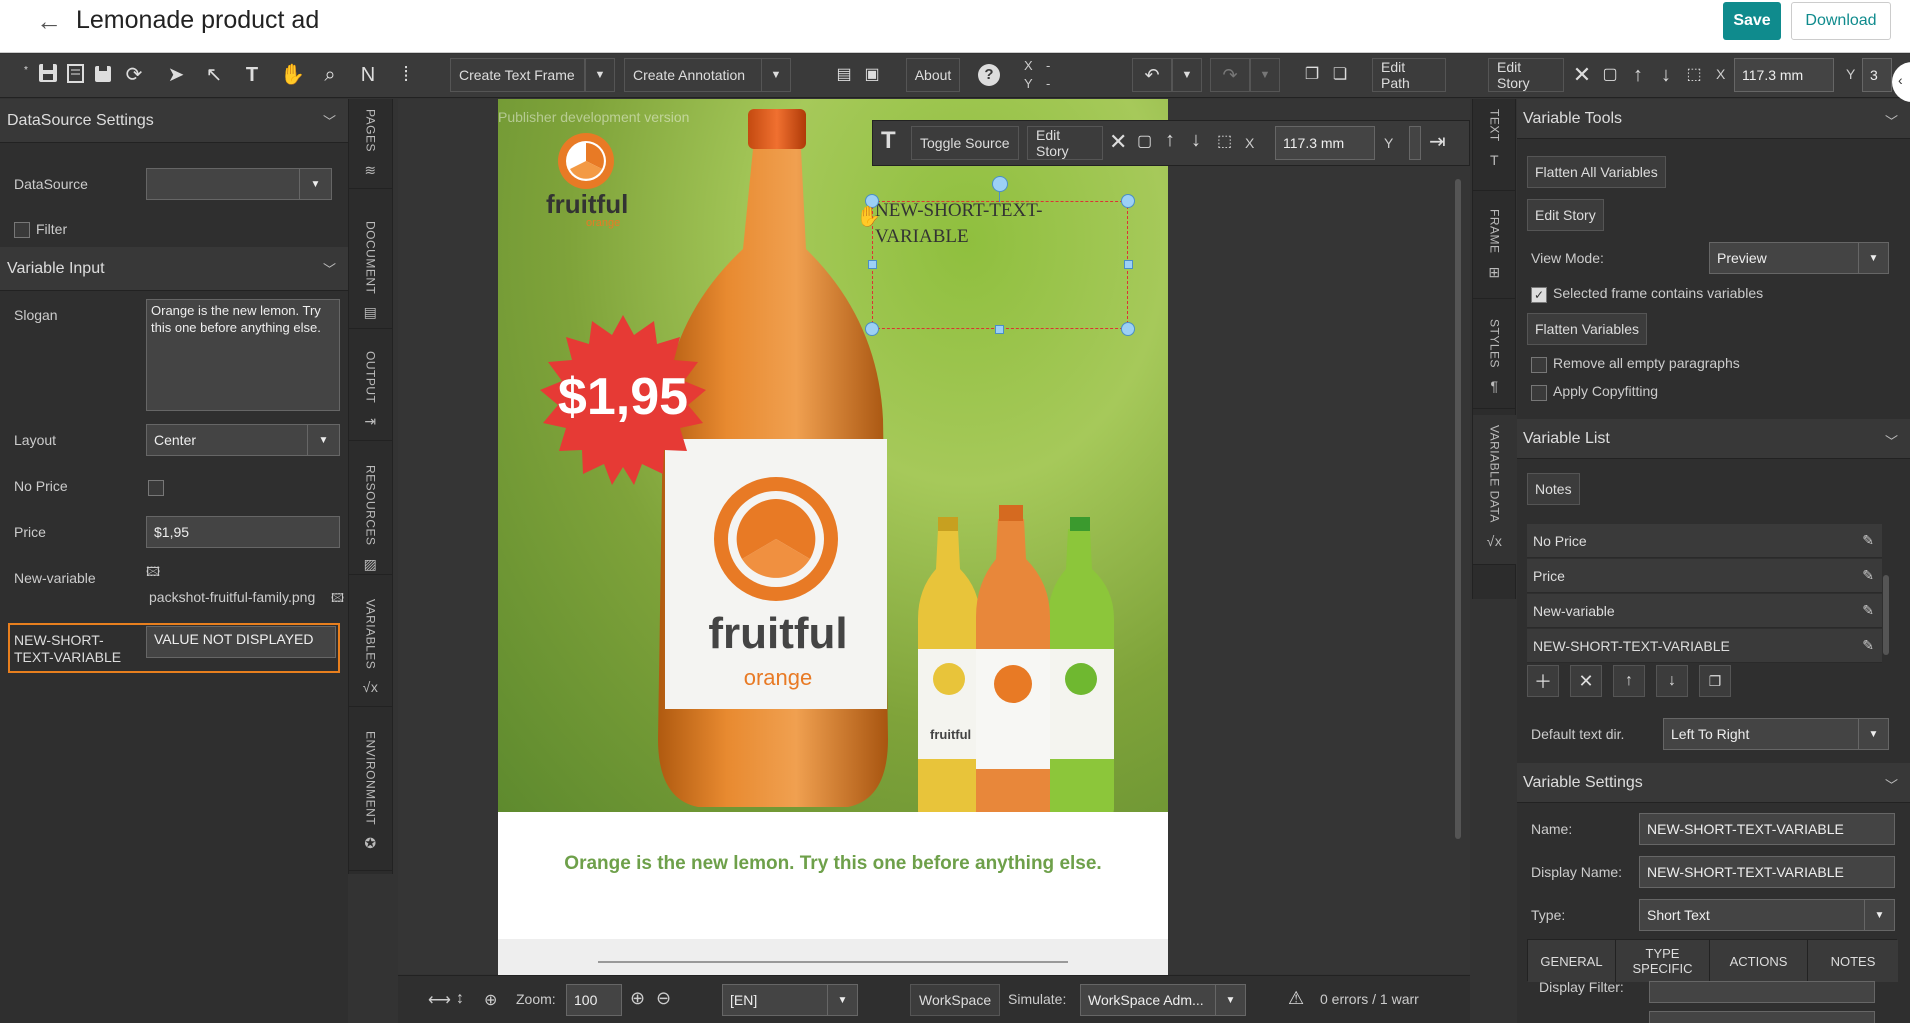 The width and height of the screenshot is (1910, 1023). Describe the element at coordinates (241, 642) in the screenshot. I see `short-text-input: VALUE NOT DISPLAYED` at that location.